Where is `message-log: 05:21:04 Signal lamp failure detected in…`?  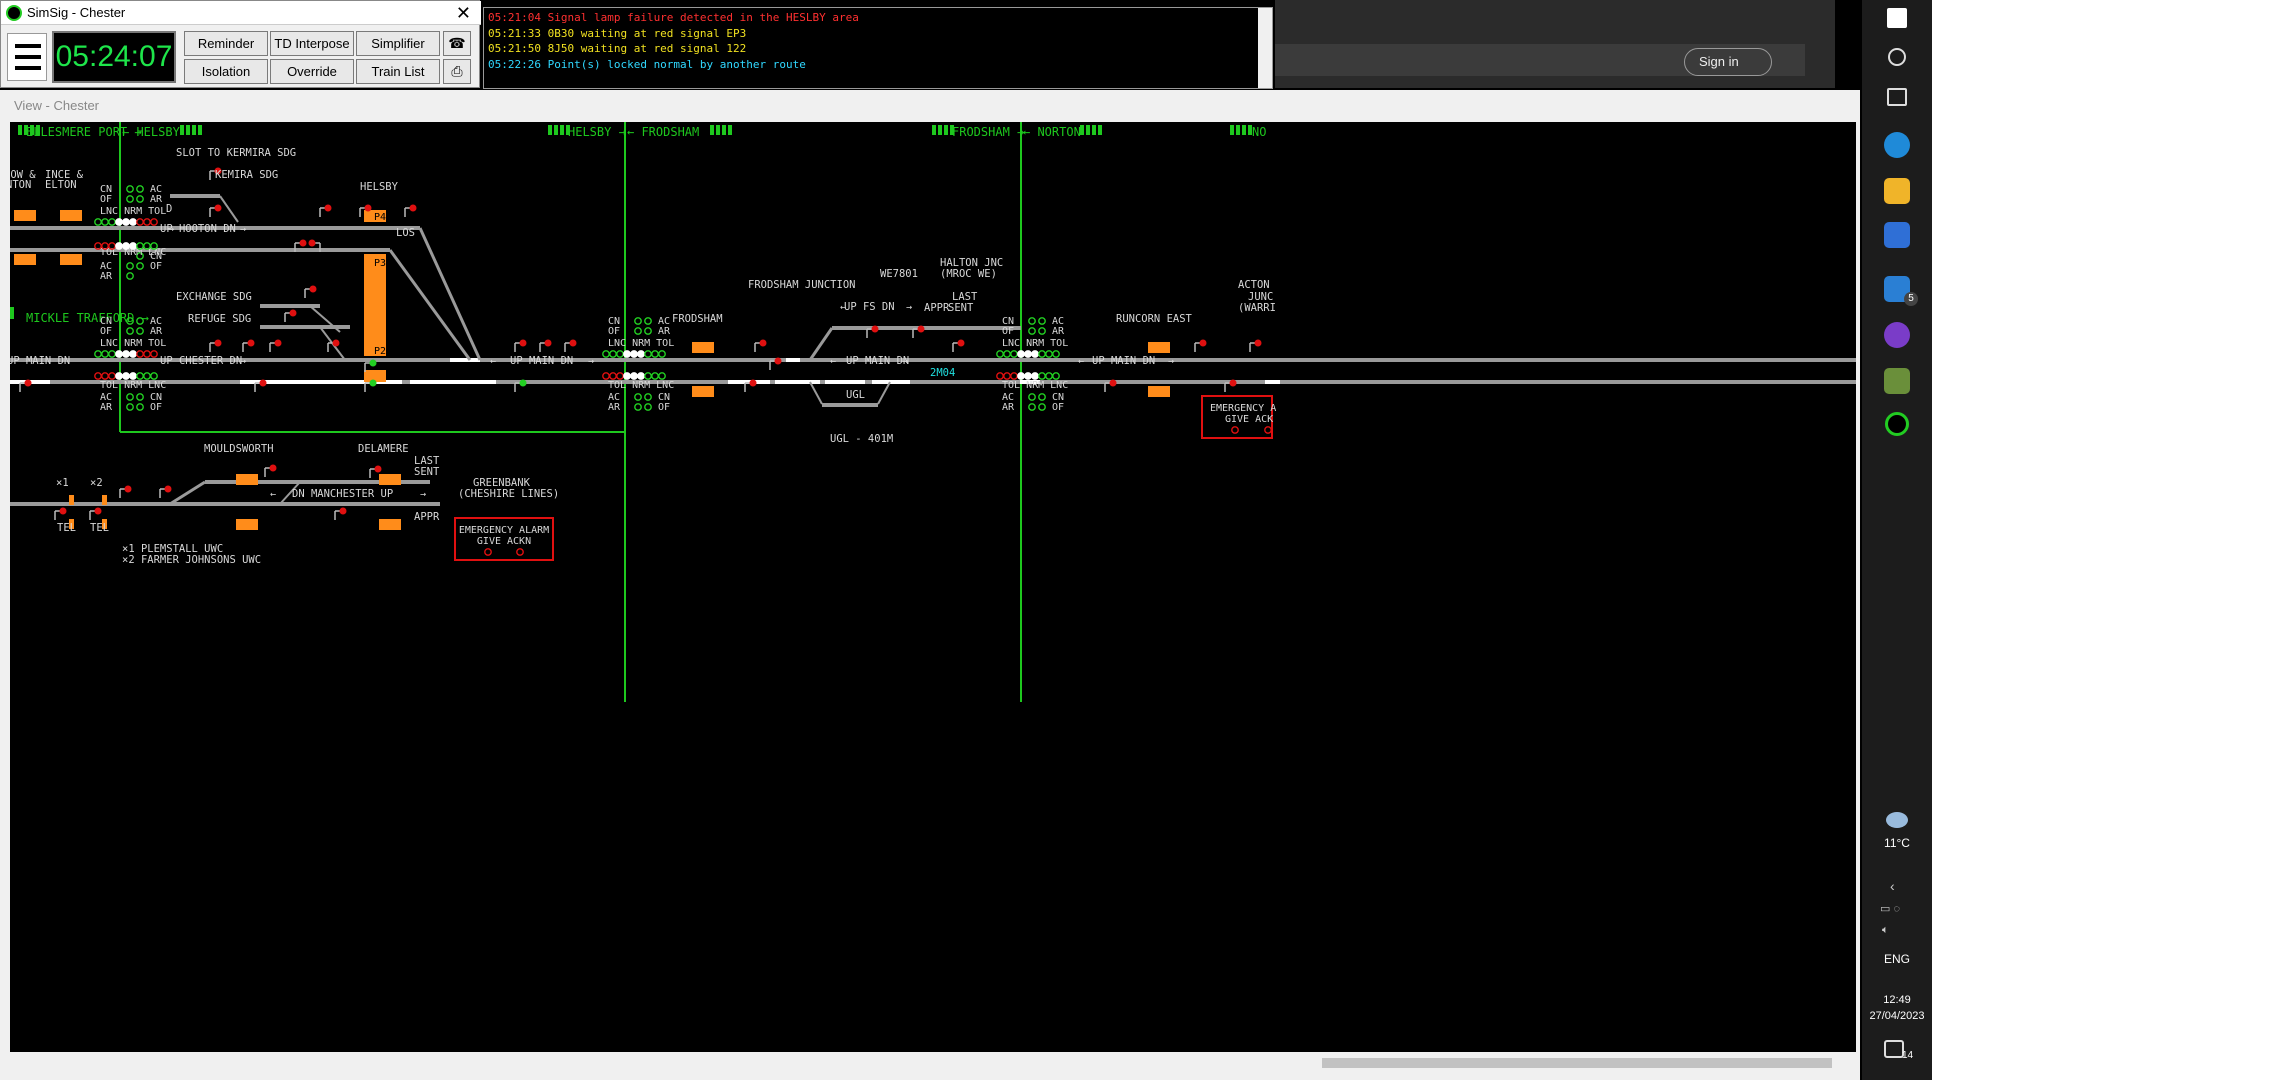
message-log: 05:21:04 Signal lamp failure detected in… is located at coordinates (878, 48).